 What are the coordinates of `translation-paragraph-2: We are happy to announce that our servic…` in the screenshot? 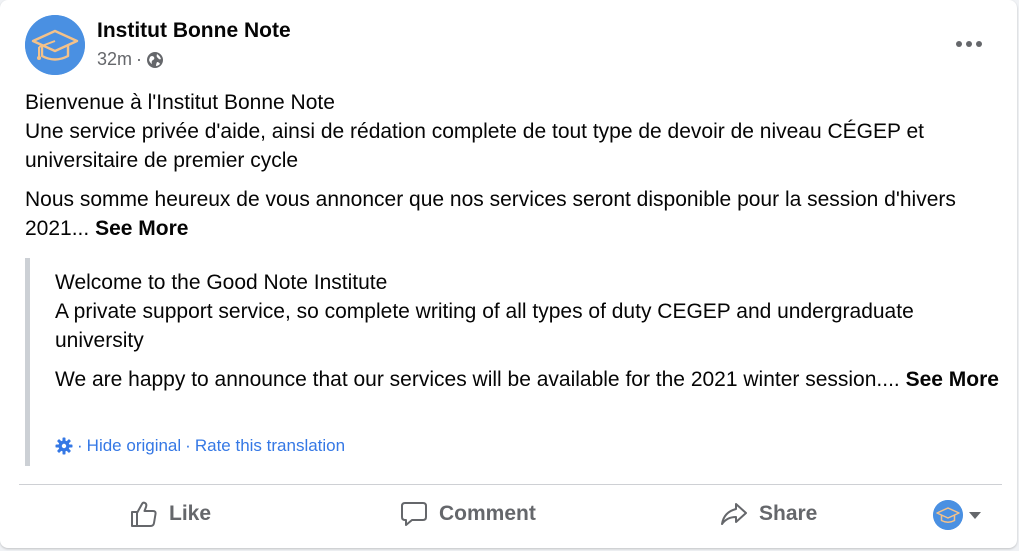 It's located at (527, 379).